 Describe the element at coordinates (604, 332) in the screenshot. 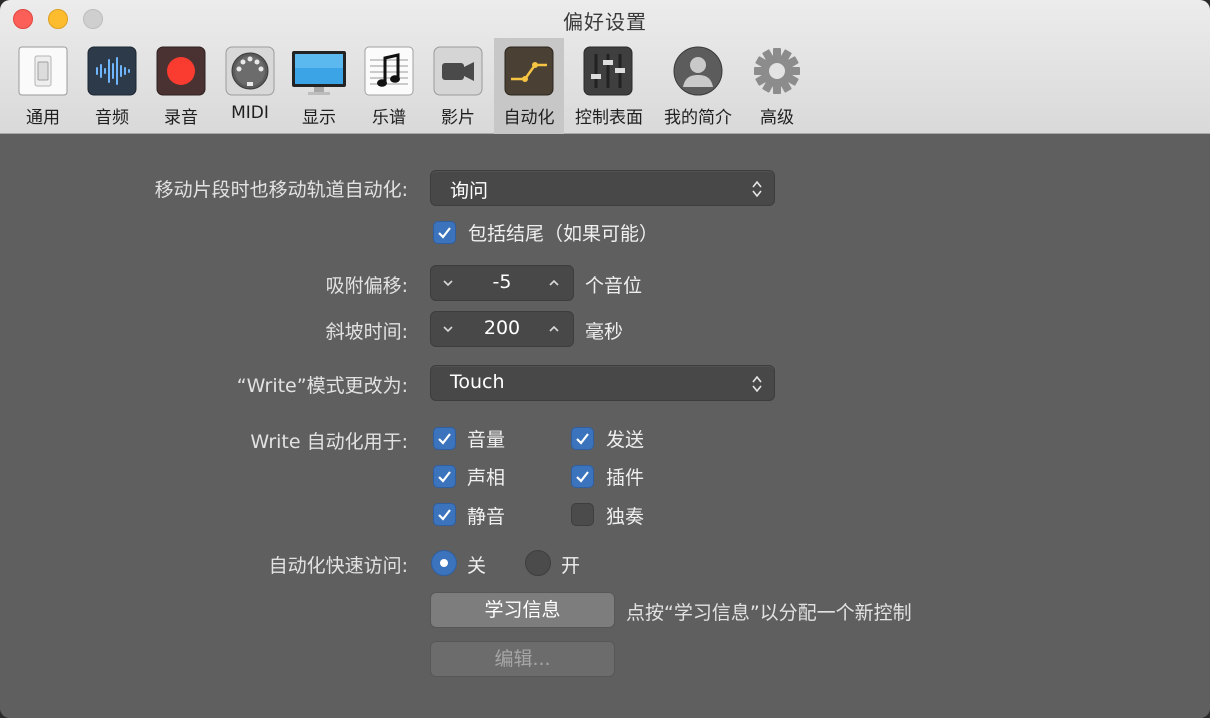

I see `ramp-time-unit: 毫秒` at that location.